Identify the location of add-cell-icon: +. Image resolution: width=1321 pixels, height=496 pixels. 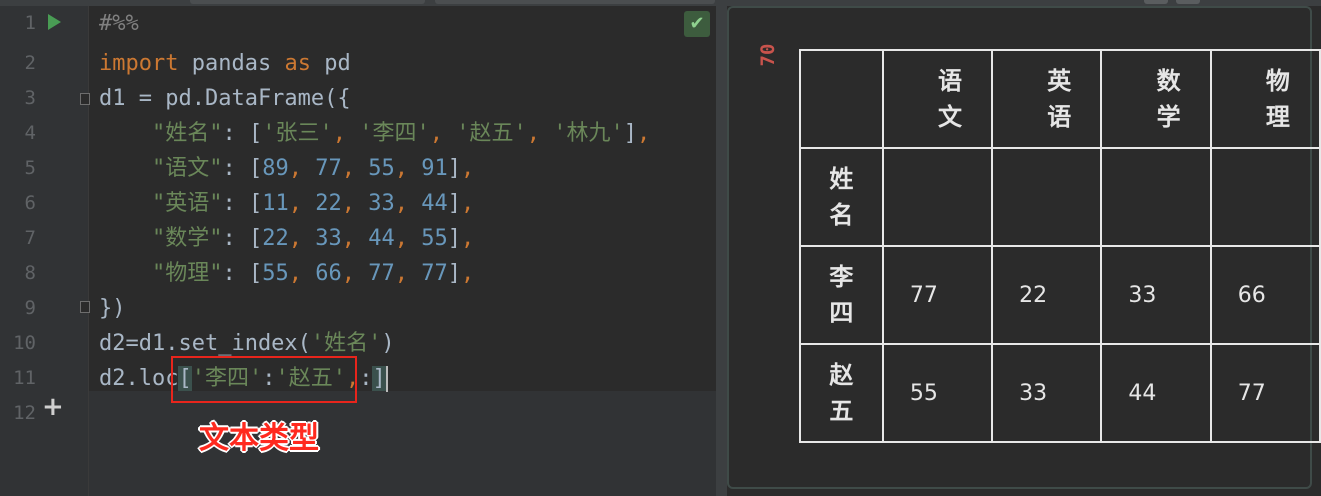
(53, 407).